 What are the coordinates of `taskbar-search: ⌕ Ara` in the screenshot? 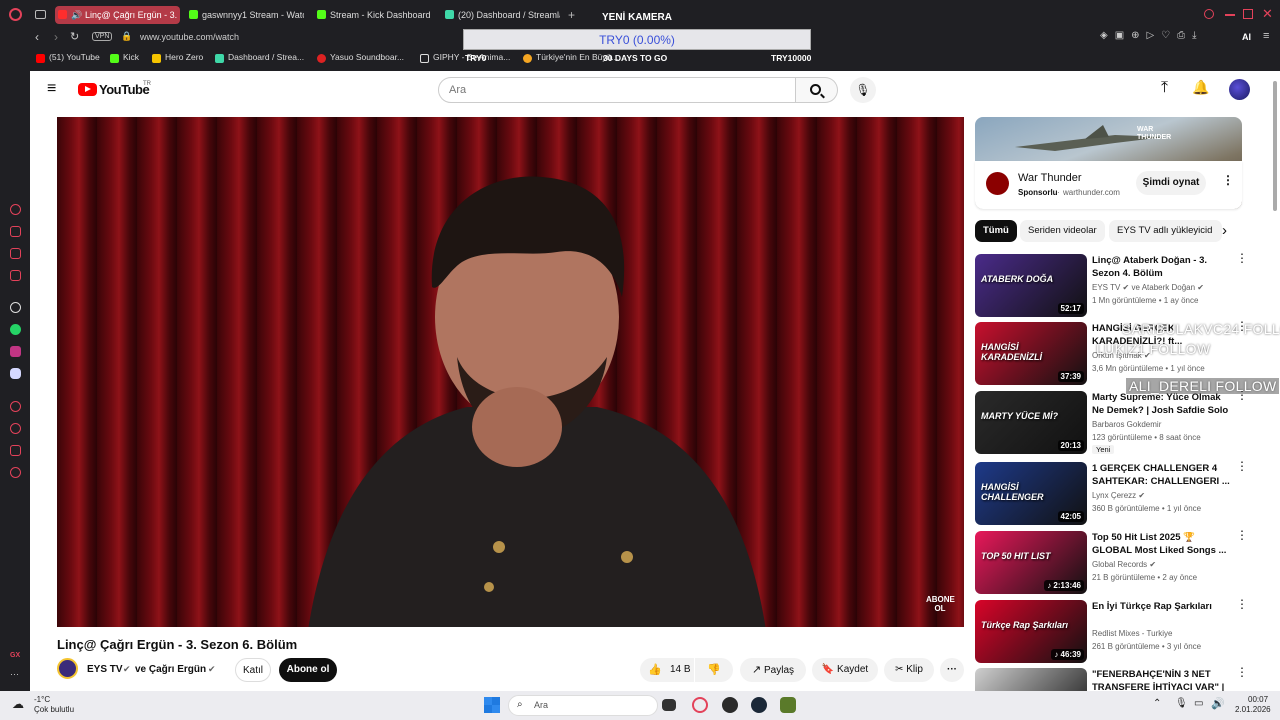 It's located at (583, 705).